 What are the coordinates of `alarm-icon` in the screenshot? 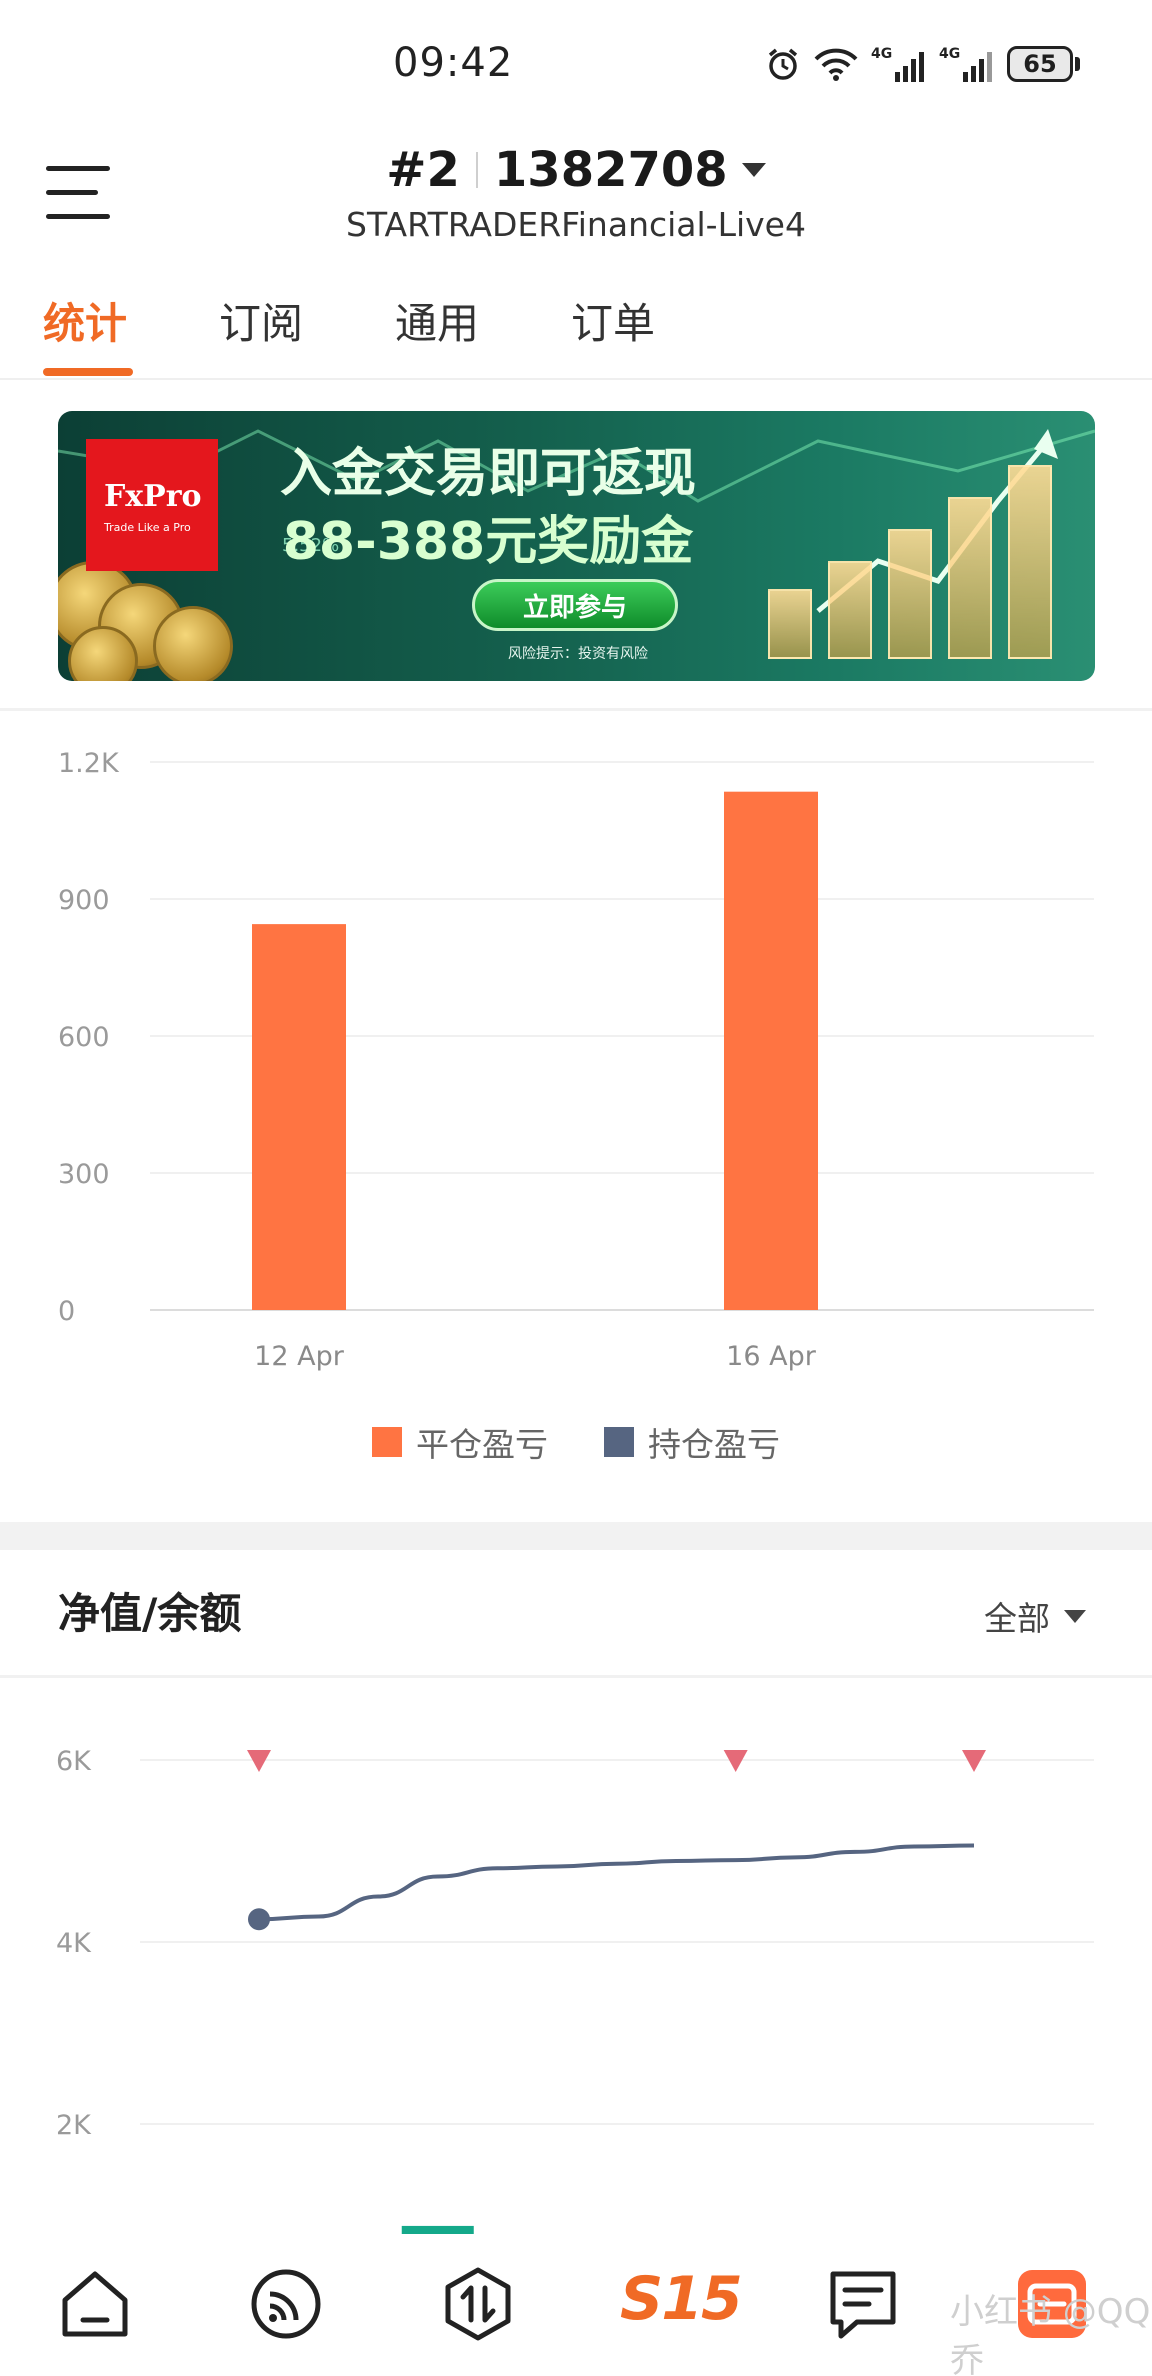 It's located at (783, 64).